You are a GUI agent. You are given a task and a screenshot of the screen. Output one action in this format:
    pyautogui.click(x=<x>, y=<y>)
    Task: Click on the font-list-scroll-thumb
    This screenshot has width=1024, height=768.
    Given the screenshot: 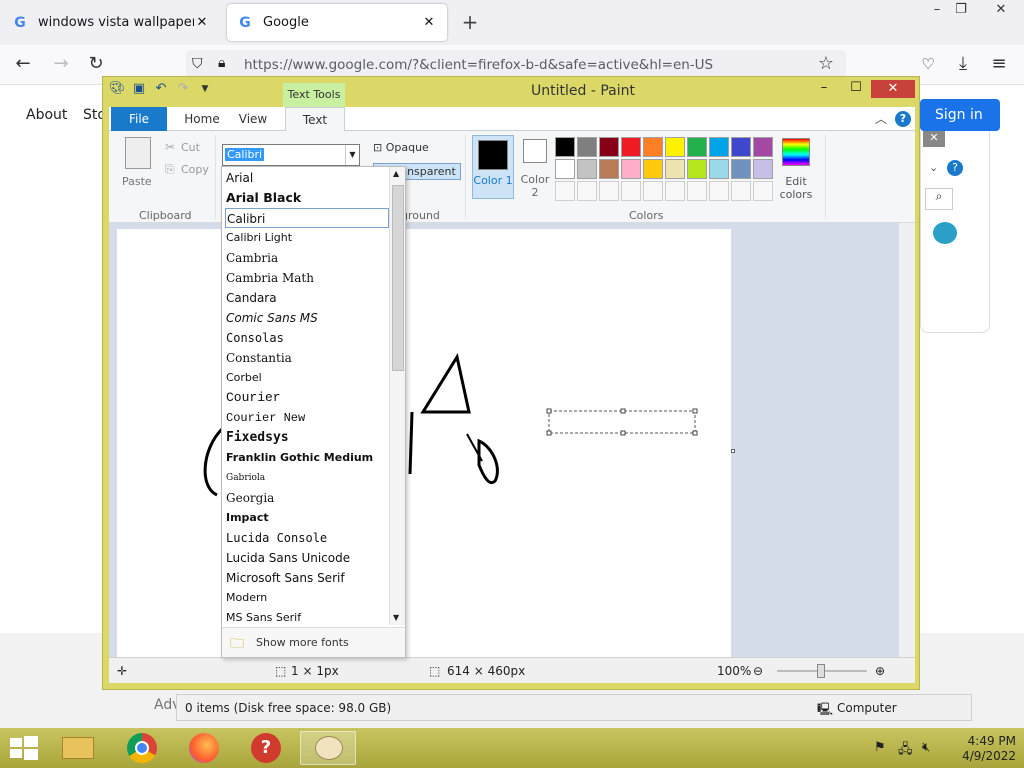 What is the action you would take?
    pyautogui.click(x=398, y=278)
    